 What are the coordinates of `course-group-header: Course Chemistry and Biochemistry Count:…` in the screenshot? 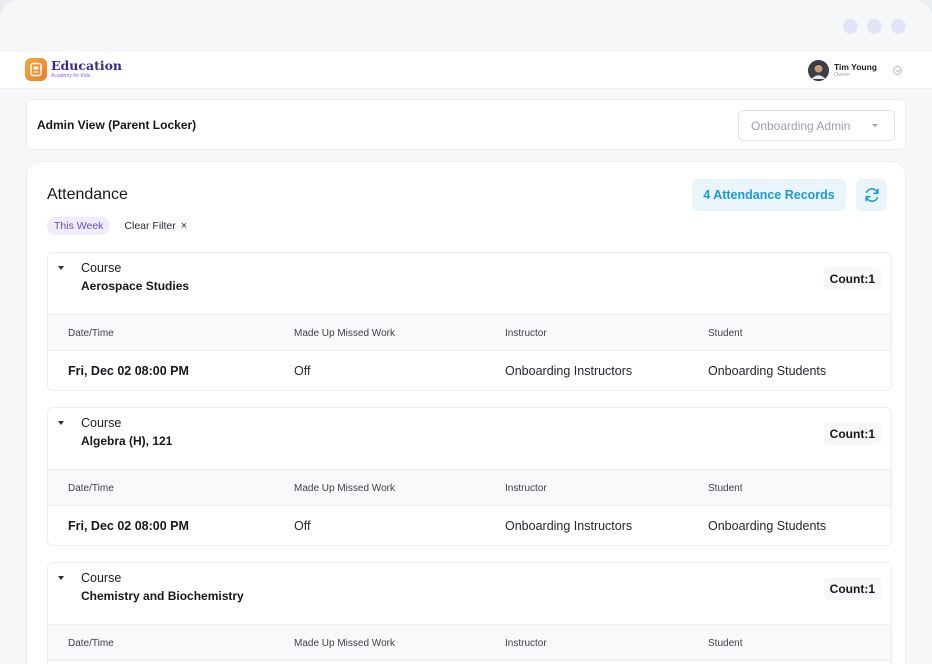 It's located at (469, 593).